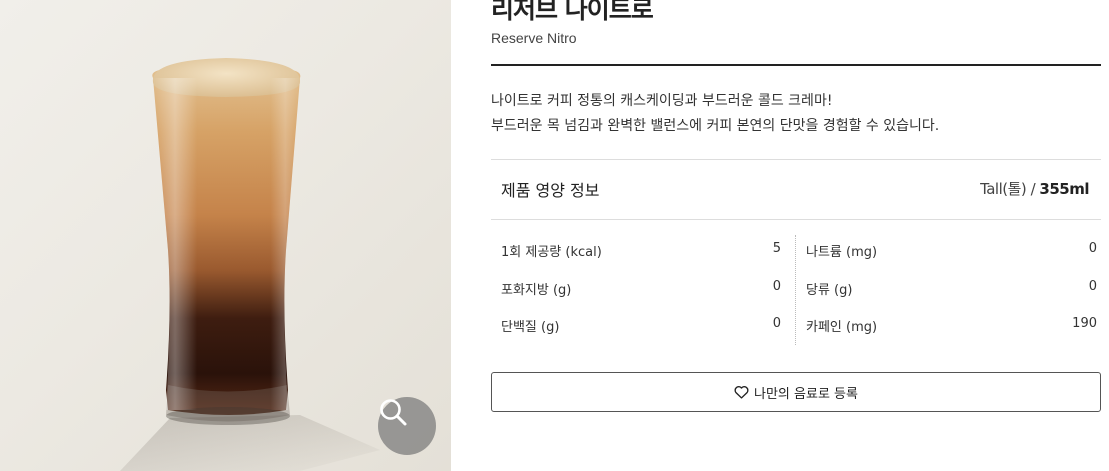  Describe the element at coordinates (741, 392) in the screenshot. I see `heart-outline-icon` at that location.